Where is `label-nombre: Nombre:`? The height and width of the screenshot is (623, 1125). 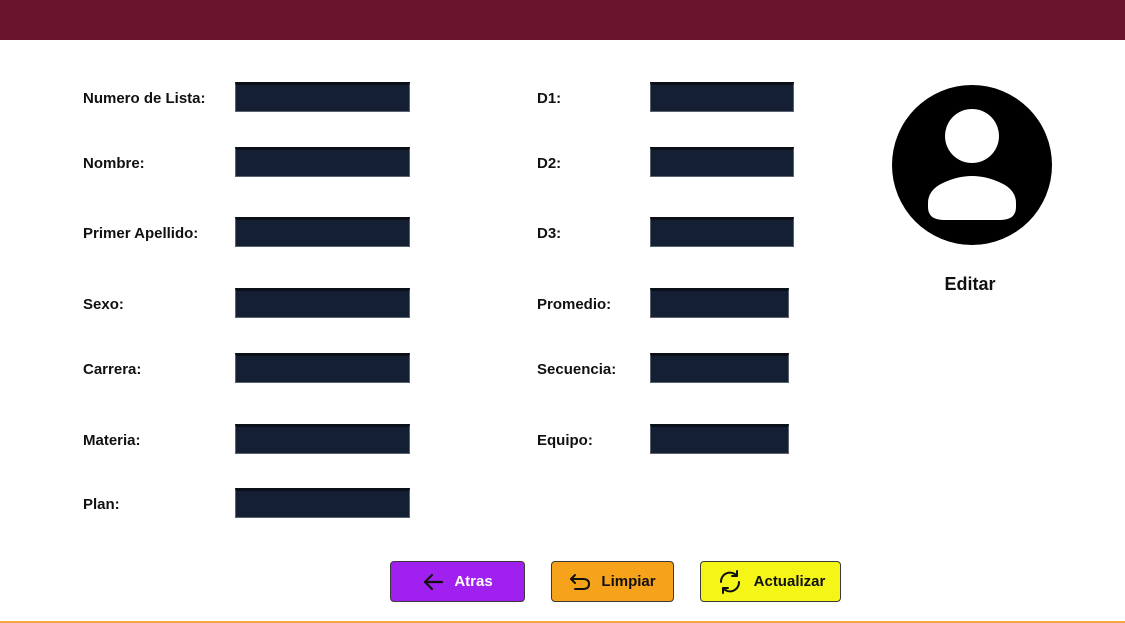
label-nombre: Nombre: is located at coordinates (114, 163).